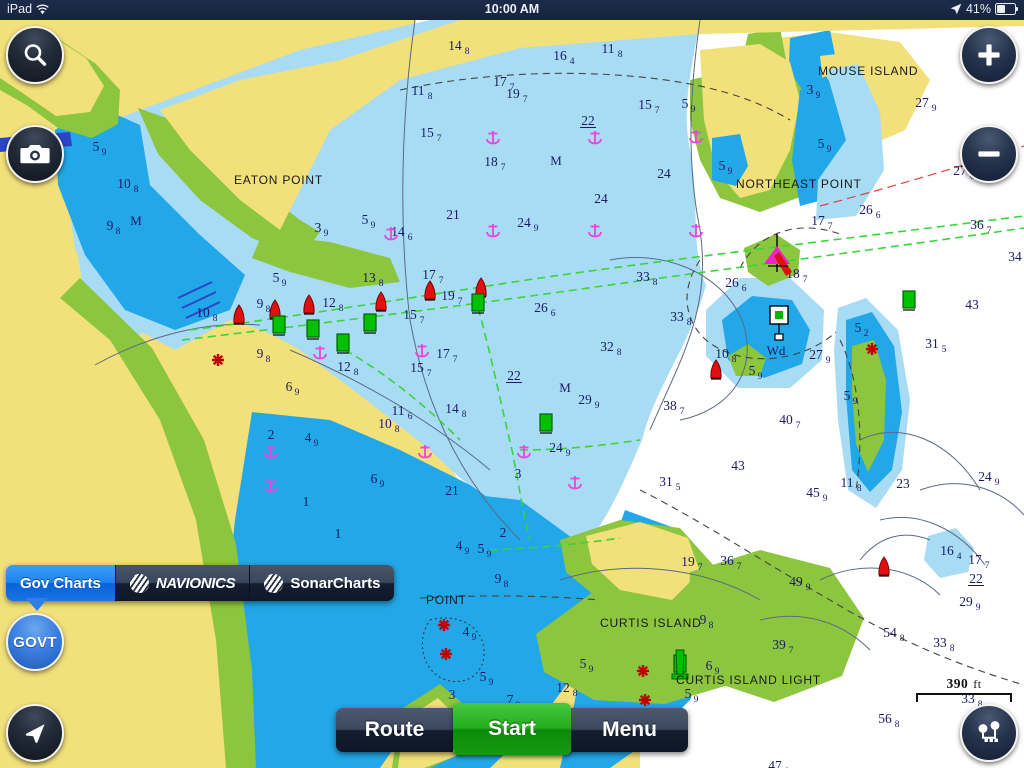  What do you see at coordinates (61, 583) in the screenshot?
I see `tab-gov-charts: Gov Charts` at bounding box center [61, 583].